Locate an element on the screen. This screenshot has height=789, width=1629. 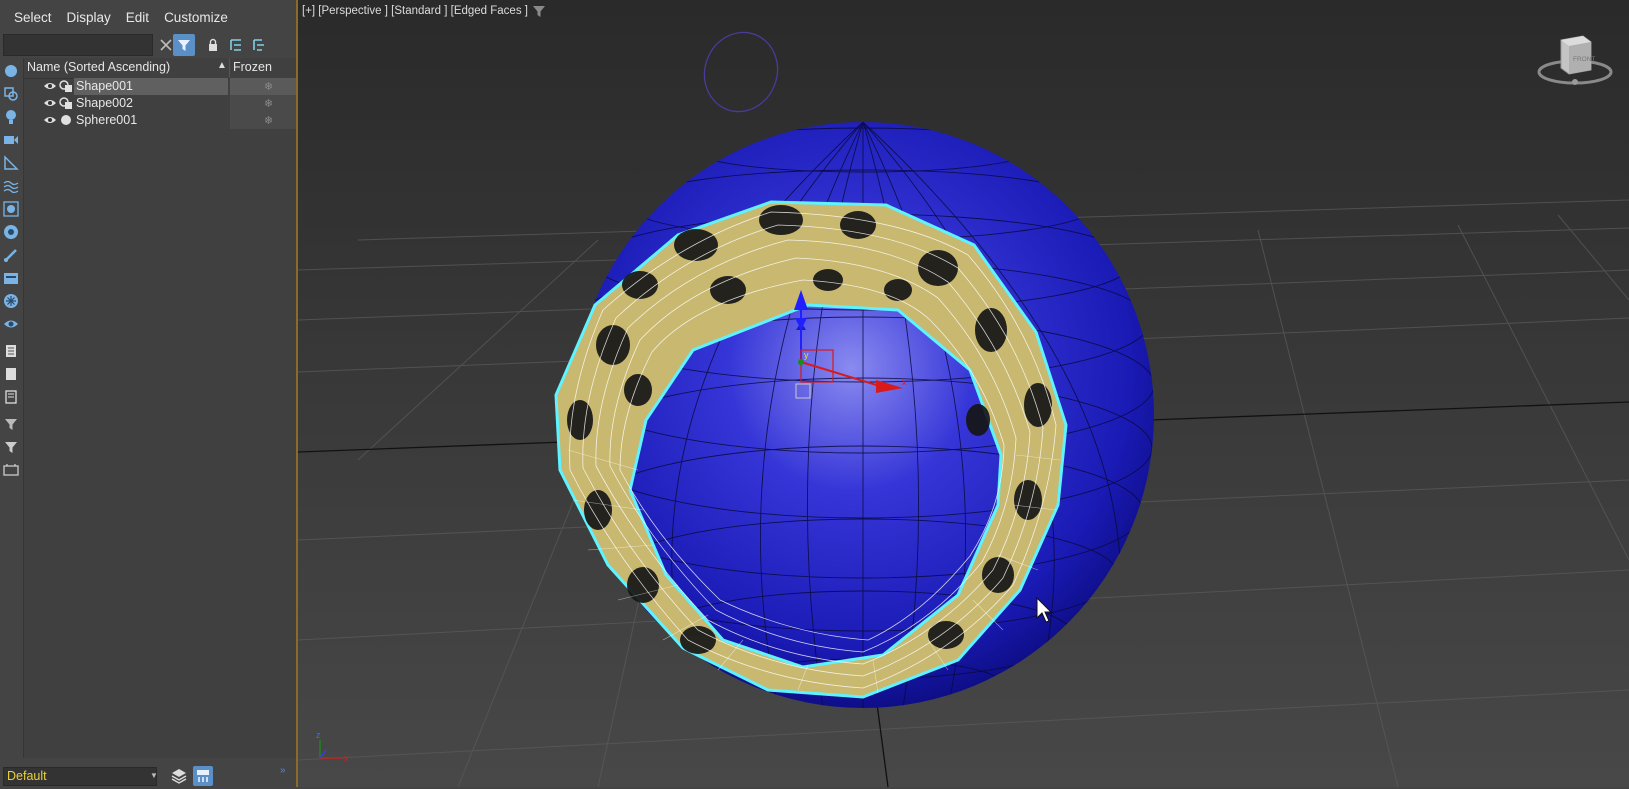
circle-shape is located at coordinates (741, 72).